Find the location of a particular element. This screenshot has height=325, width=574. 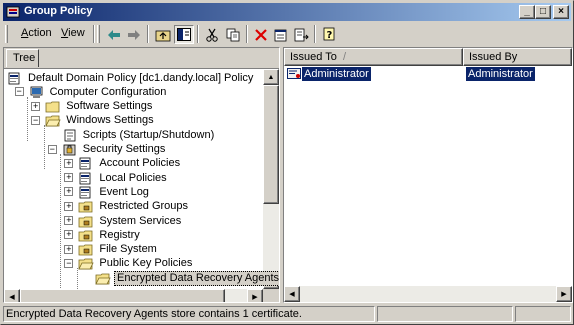

up-one-level-button is located at coordinates (163, 34).